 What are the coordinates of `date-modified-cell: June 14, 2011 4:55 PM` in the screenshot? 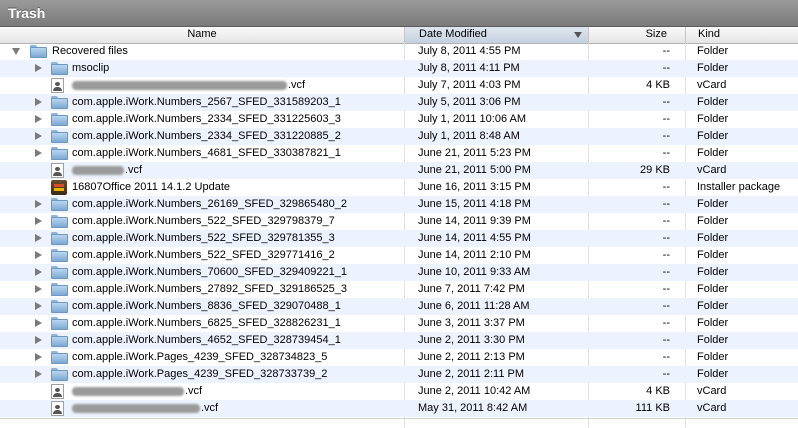 It's located at (474, 238).